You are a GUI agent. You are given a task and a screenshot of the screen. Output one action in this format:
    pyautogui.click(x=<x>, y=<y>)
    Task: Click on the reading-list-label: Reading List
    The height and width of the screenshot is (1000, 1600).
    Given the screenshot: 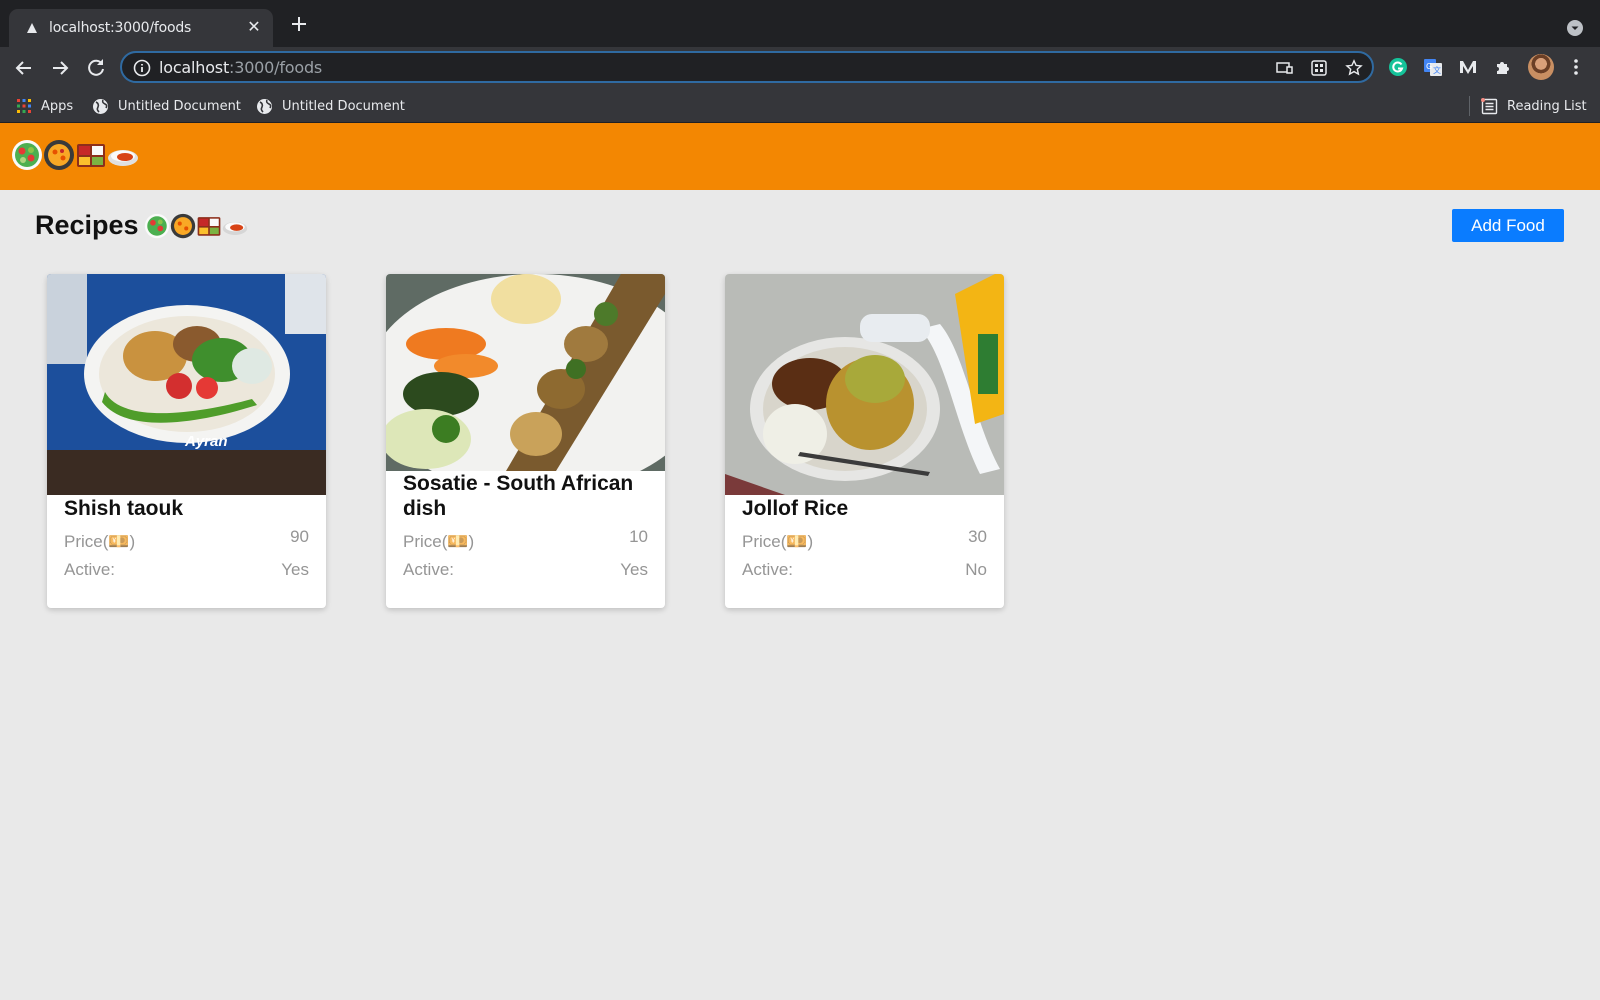 What is the action you would take?
    pyautogui.click(x=1547, y=106)
    